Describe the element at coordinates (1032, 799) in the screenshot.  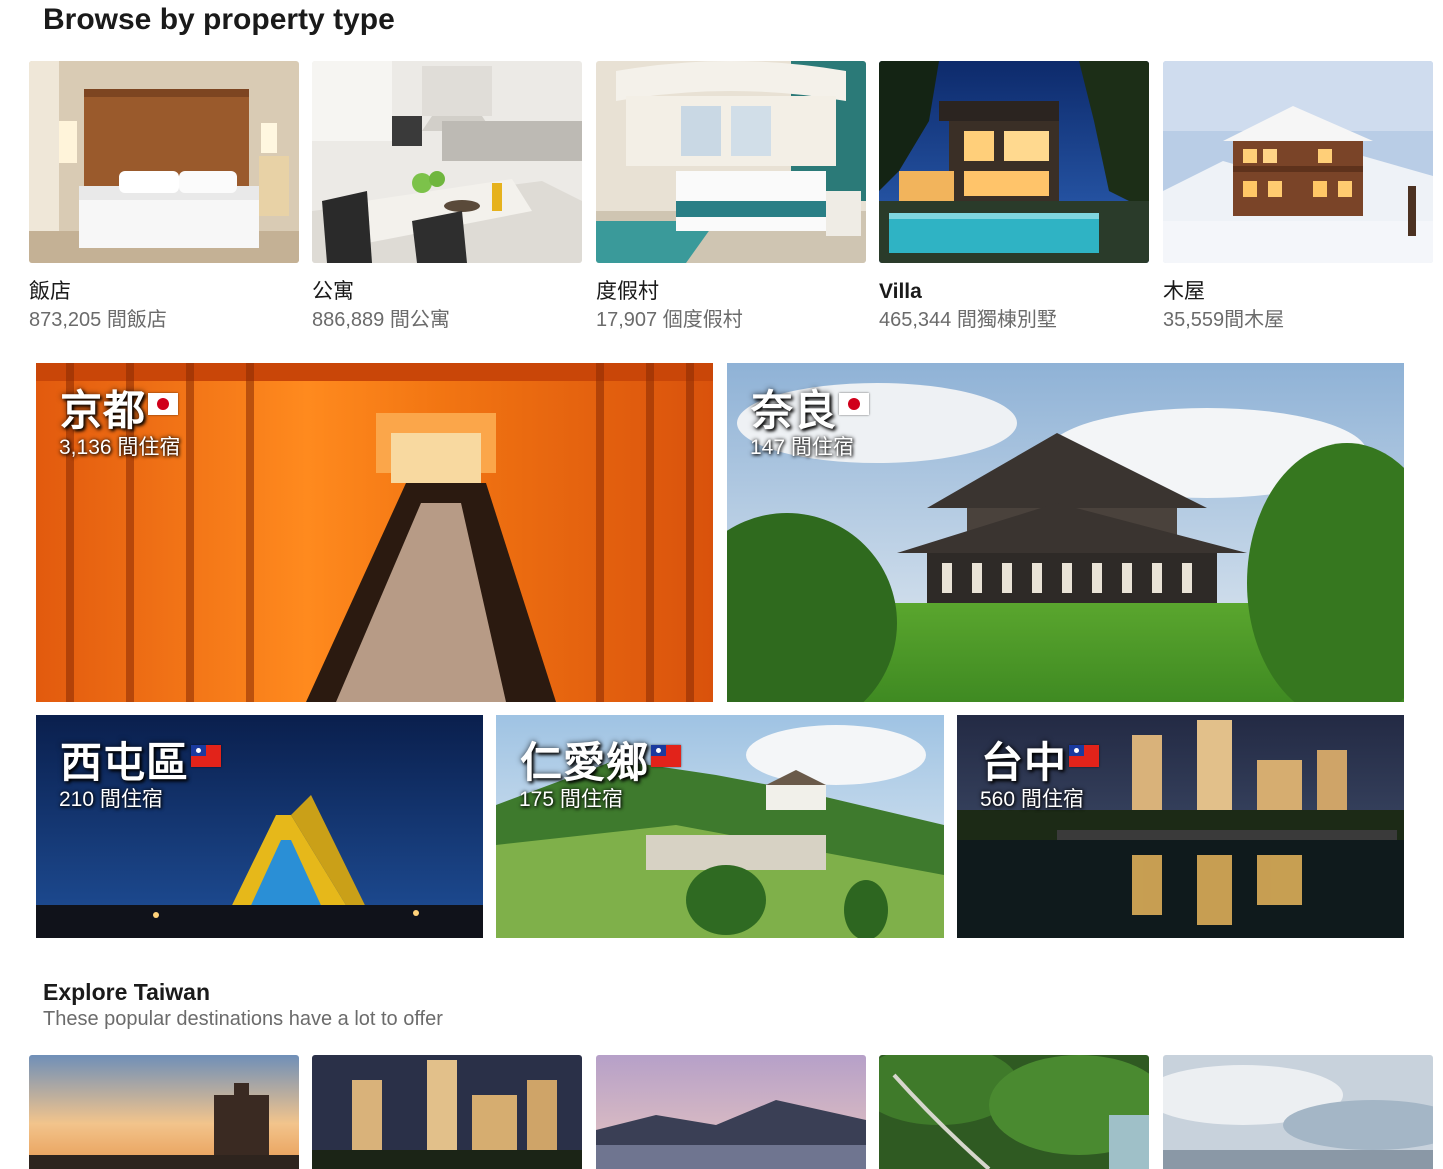
I see `destination-count: 560 間住宿` at that location.